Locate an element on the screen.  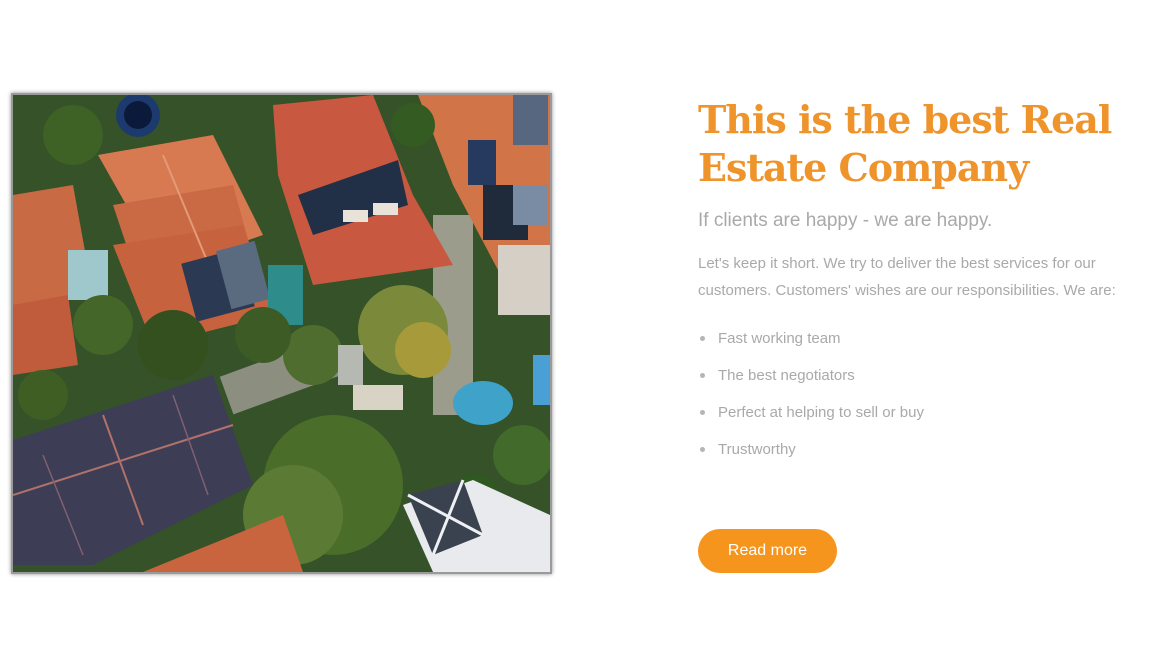
list-item: Fast working team is located at coordinates (923, 338).